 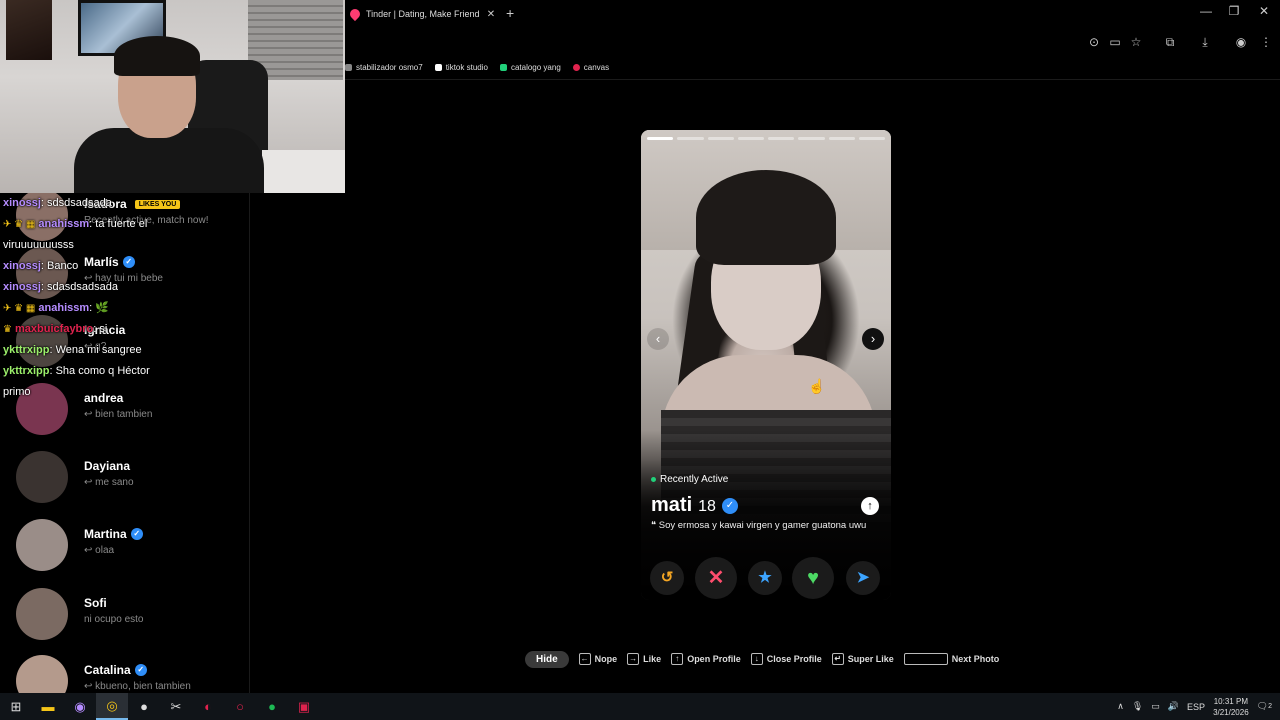 What do you see at coordinates (99, 371) in the screenshot?
I see `chat-text: : Sha como q Héctor` at bounding box center [99, 371].